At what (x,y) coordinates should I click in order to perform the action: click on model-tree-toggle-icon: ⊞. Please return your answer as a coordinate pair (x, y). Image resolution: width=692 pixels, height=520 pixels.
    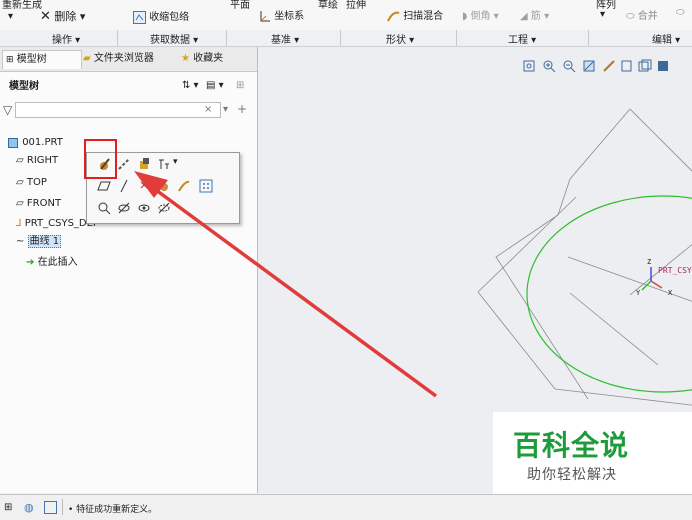
    Looking at the image, I should click on (8, 507).